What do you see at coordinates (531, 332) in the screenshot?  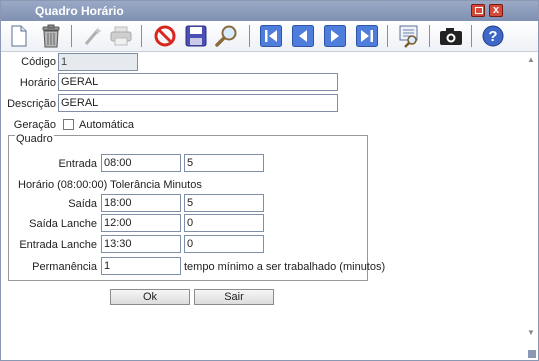 I see `scroll-down-icon: ▼` at bounding box center [531, 332].